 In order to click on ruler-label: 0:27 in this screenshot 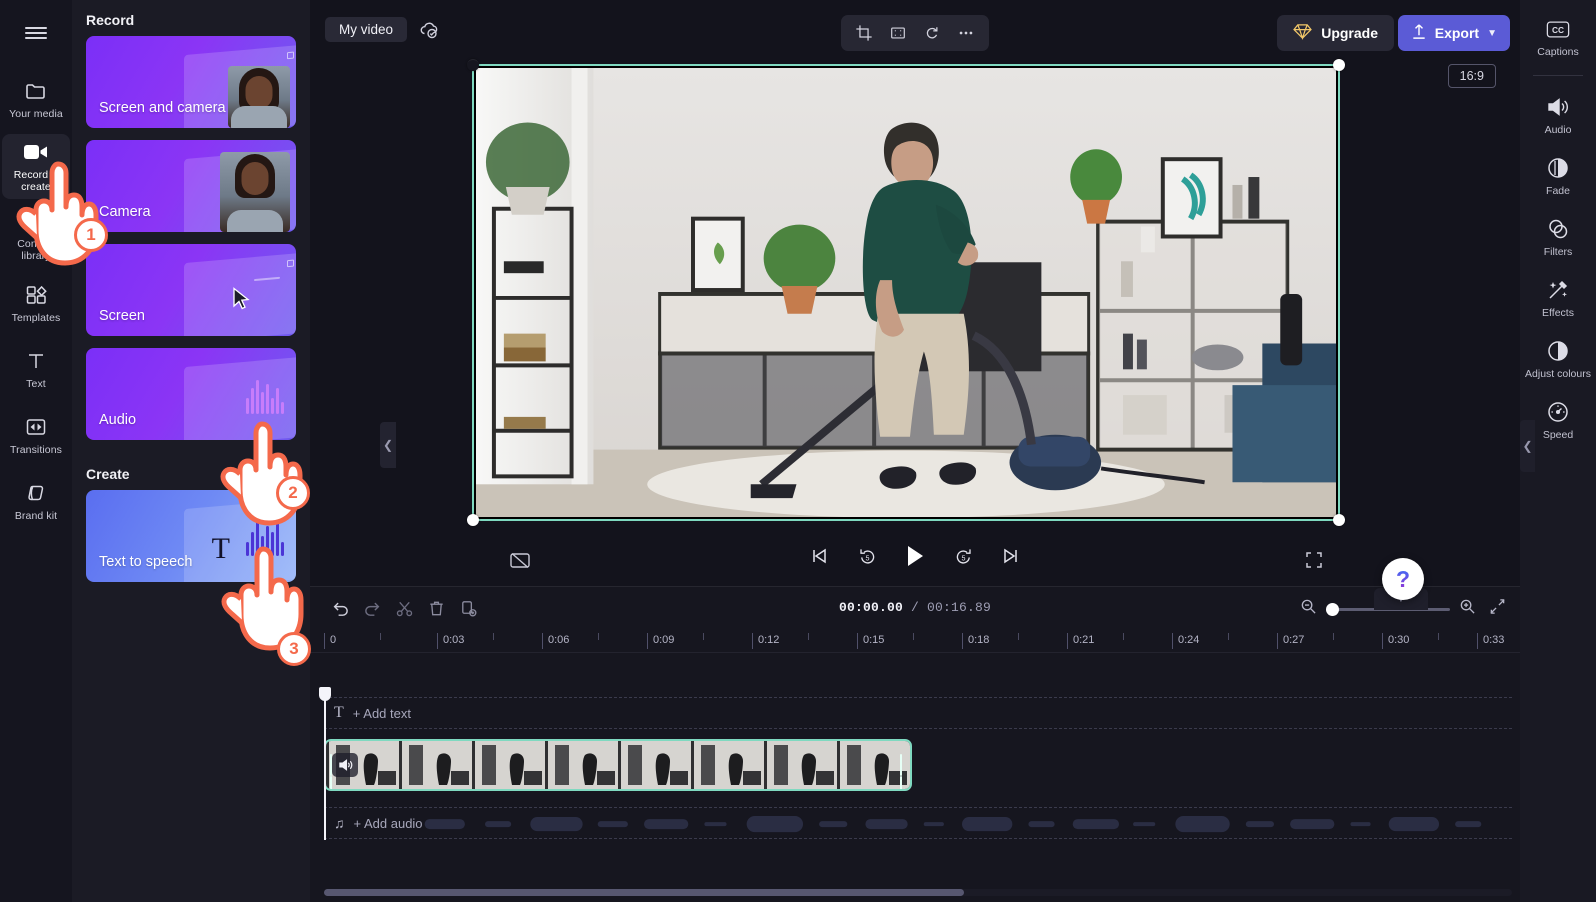, I will do `click(1290, 641)`.